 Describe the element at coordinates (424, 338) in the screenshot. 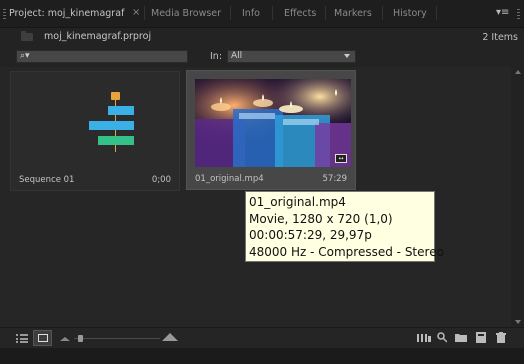

I see `automate-to-sequence-icon` at that location.